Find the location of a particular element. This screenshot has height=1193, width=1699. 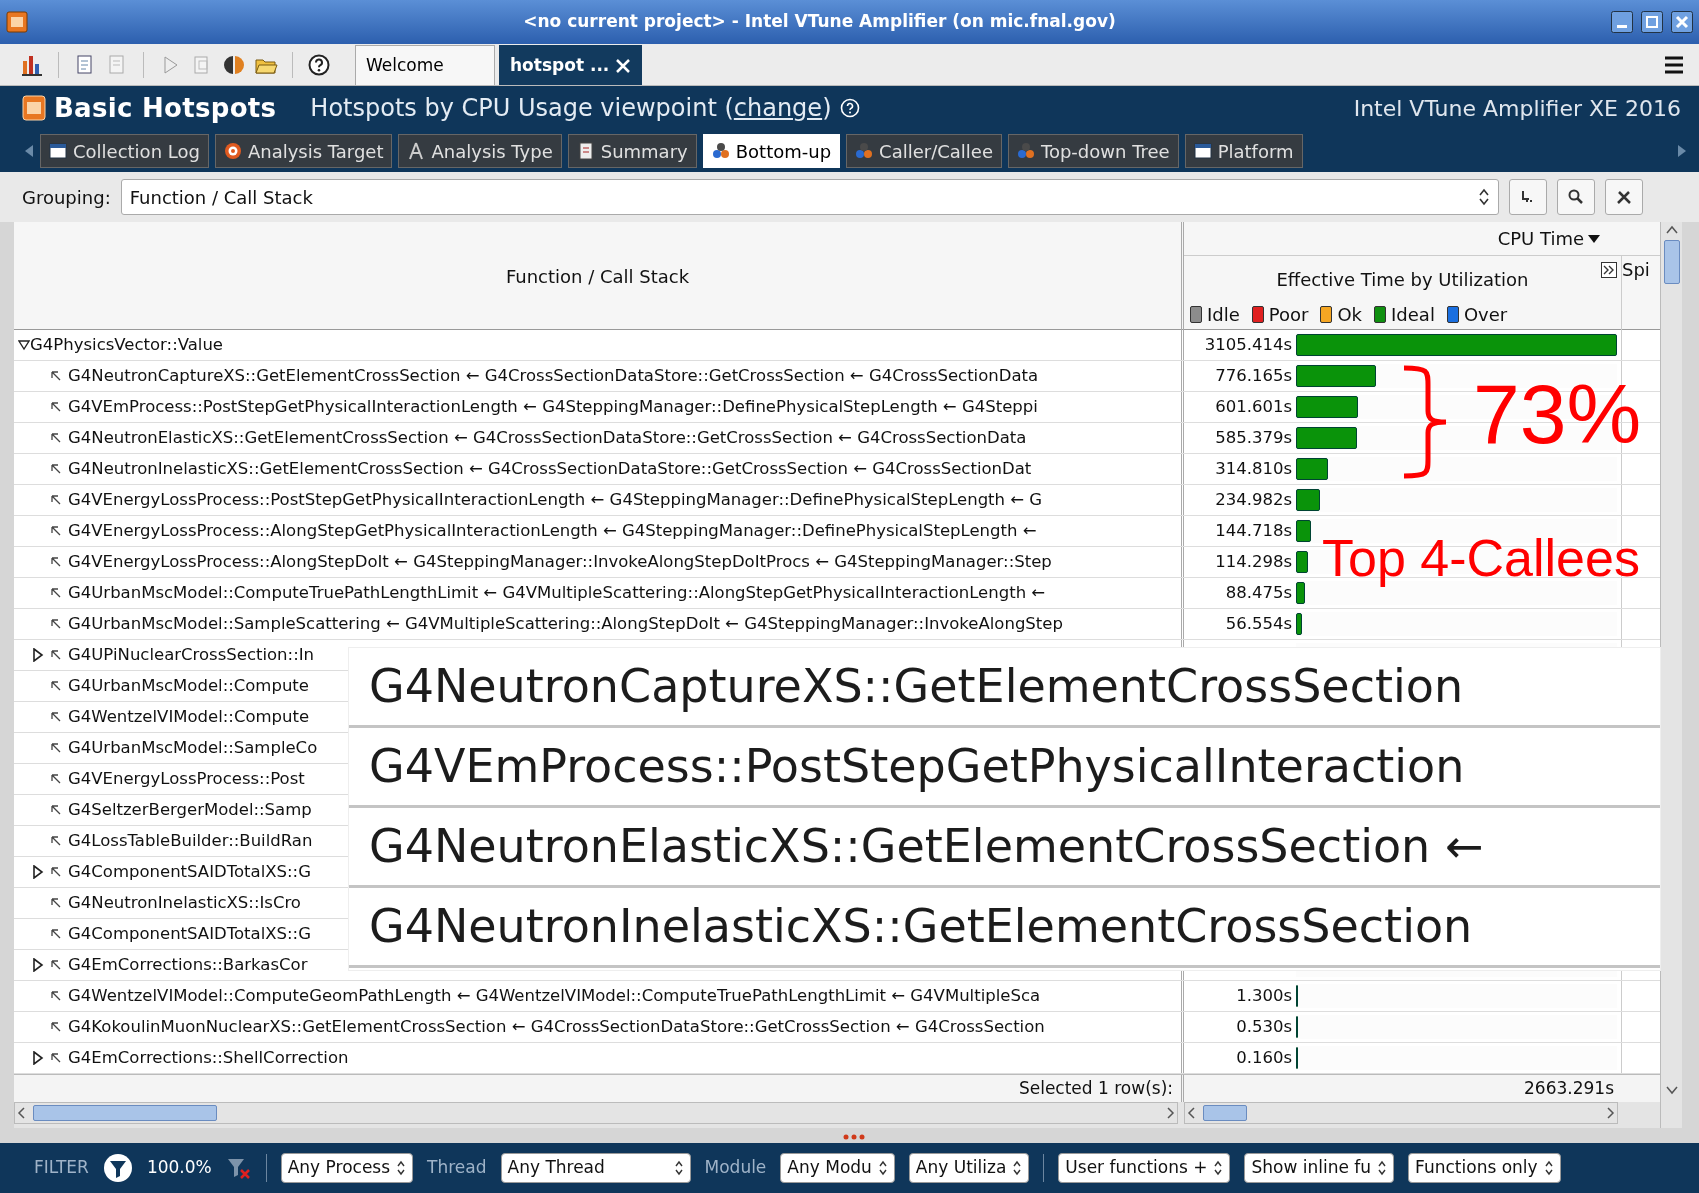

column-header: CPU Time is located at coordinates (1422, 239).